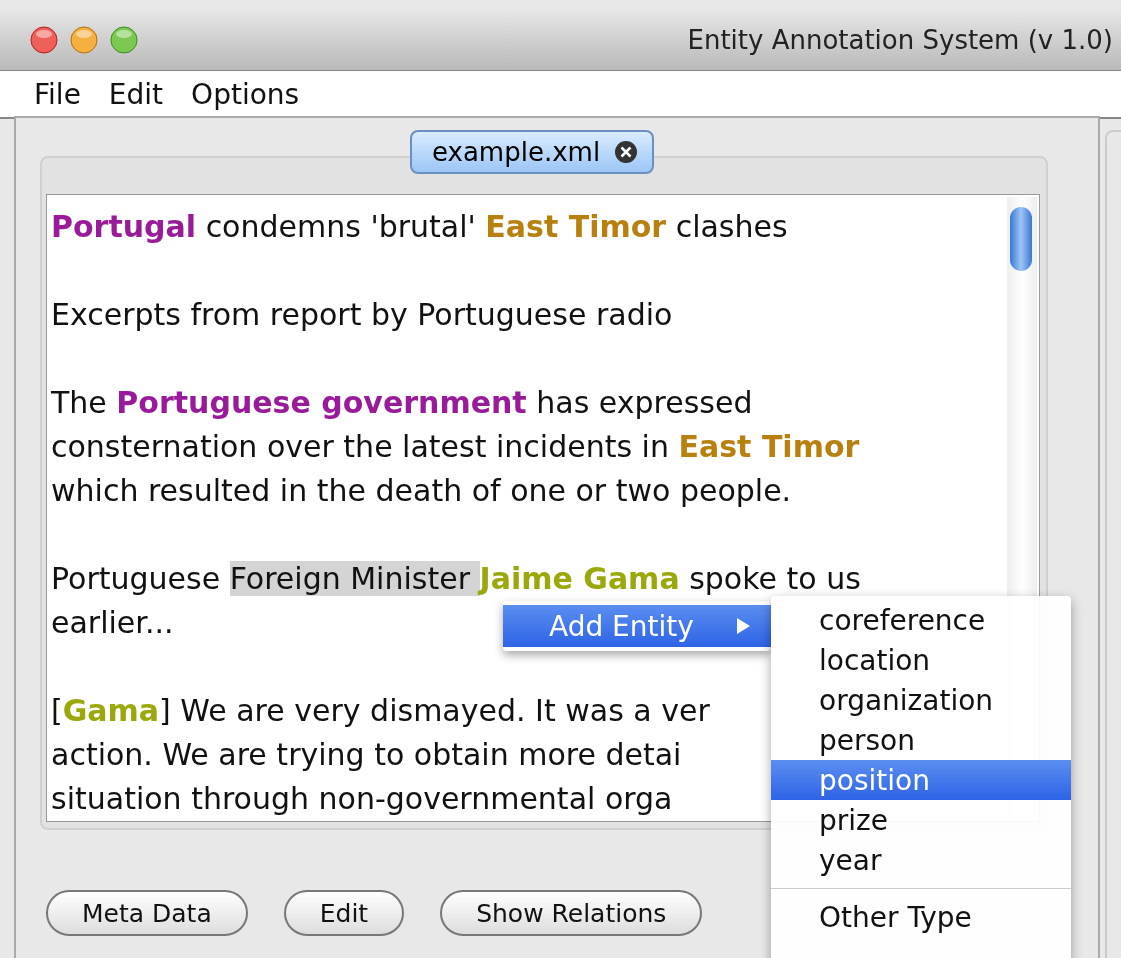  What do you see at coordinates (921, 780) in the screenshot?
I see `menu-item: position` at bounding box center [921, 780].